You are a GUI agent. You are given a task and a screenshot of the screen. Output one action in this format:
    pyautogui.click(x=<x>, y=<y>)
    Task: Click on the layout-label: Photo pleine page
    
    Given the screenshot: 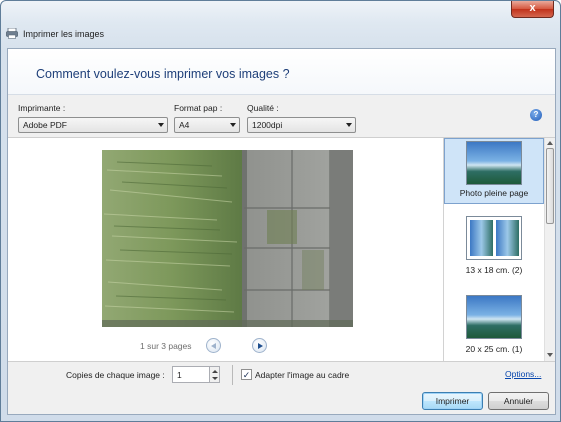 What is the action you would take?
    pyautogui.click(x=494, y=193)
    